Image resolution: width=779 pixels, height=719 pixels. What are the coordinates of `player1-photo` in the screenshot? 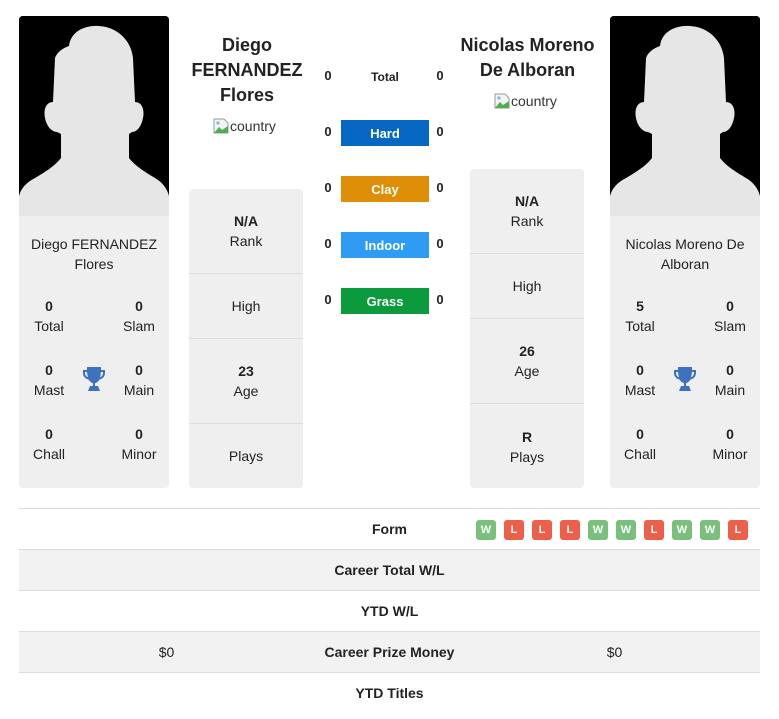 It's located at (94, 116).